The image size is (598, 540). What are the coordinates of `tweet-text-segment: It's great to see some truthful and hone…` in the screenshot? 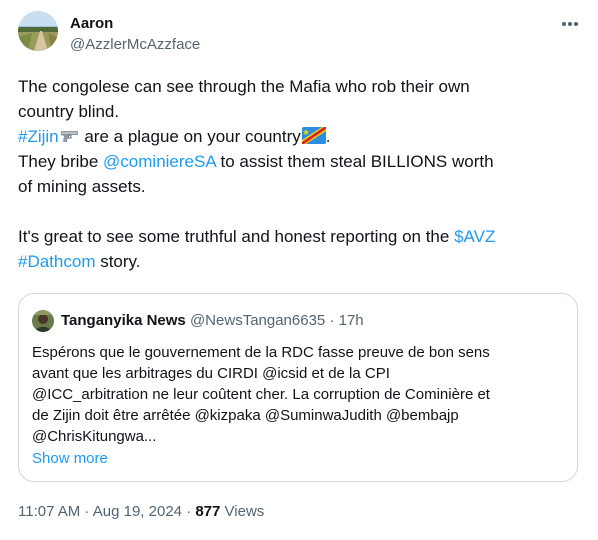 It's located at (236, 236).